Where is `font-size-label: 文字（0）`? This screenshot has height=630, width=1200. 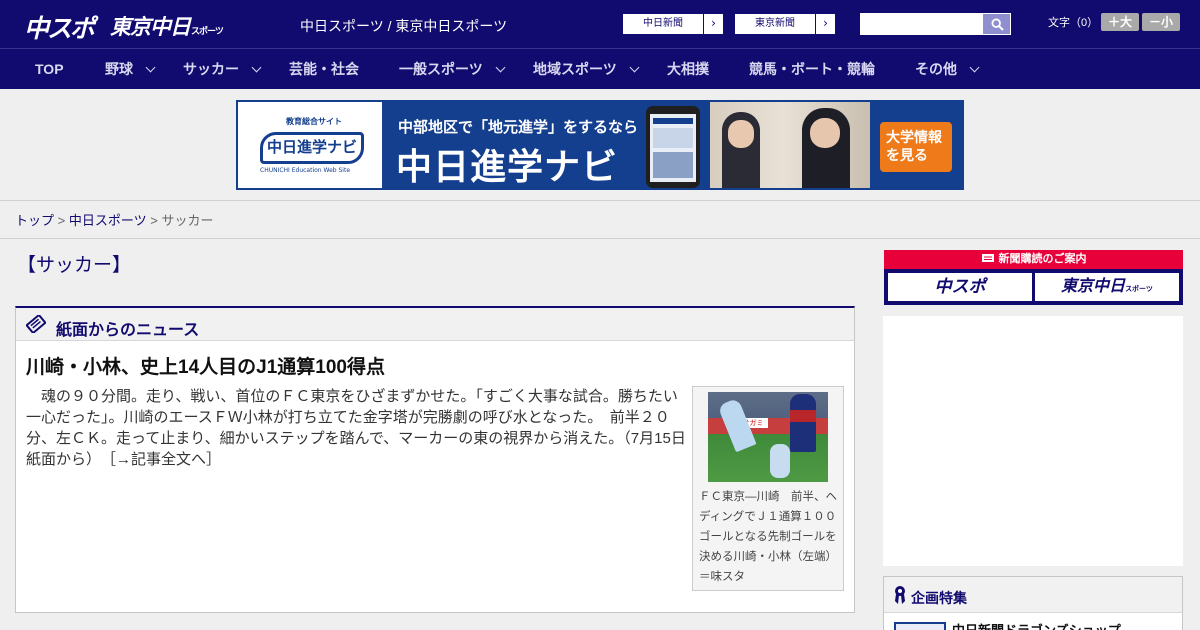 font-size-label: 文字（0） is located at coordinates (1073, 23).